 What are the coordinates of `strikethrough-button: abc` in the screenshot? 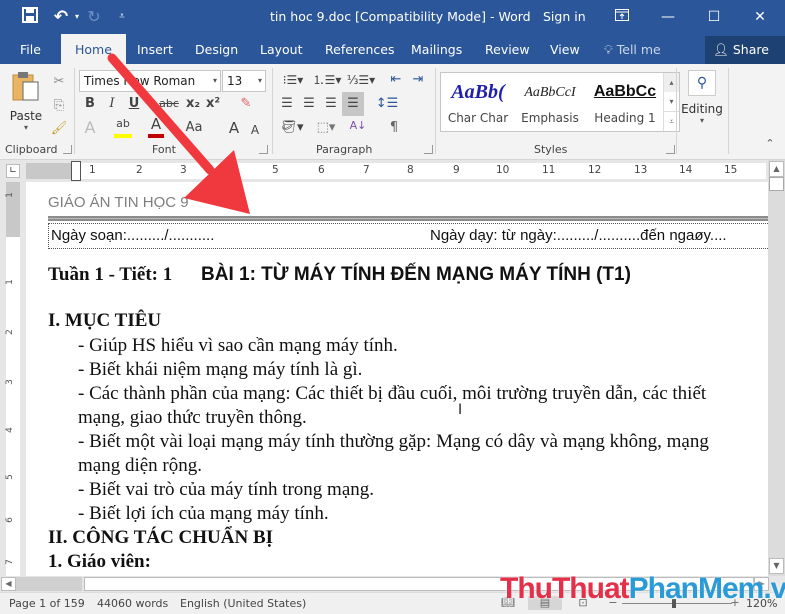 It's located at (169, 104).